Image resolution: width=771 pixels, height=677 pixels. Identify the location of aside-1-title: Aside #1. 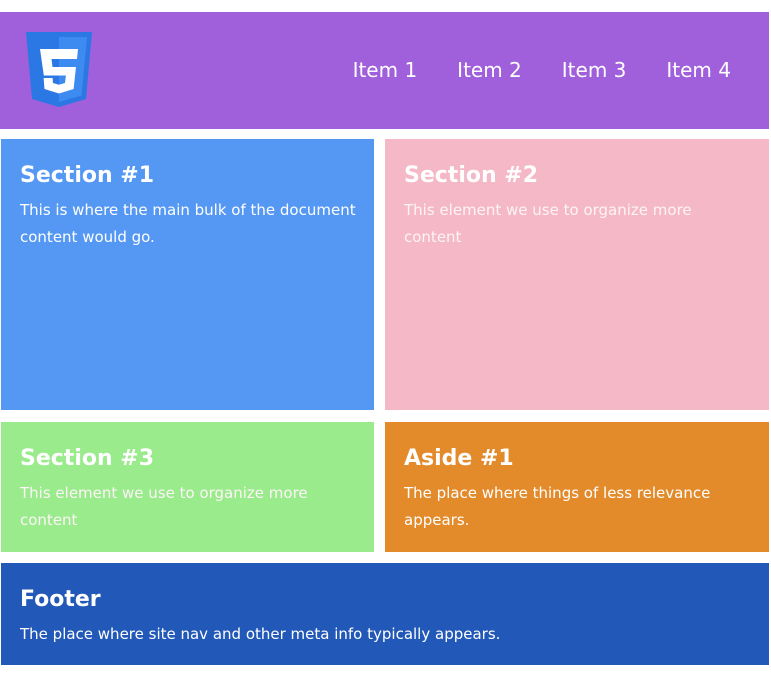
(459, 458).